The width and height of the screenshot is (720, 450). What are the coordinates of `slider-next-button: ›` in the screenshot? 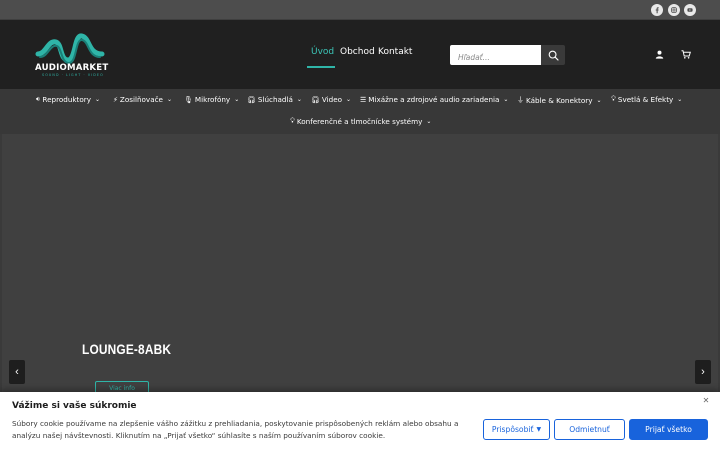 It's located at (703, 372).